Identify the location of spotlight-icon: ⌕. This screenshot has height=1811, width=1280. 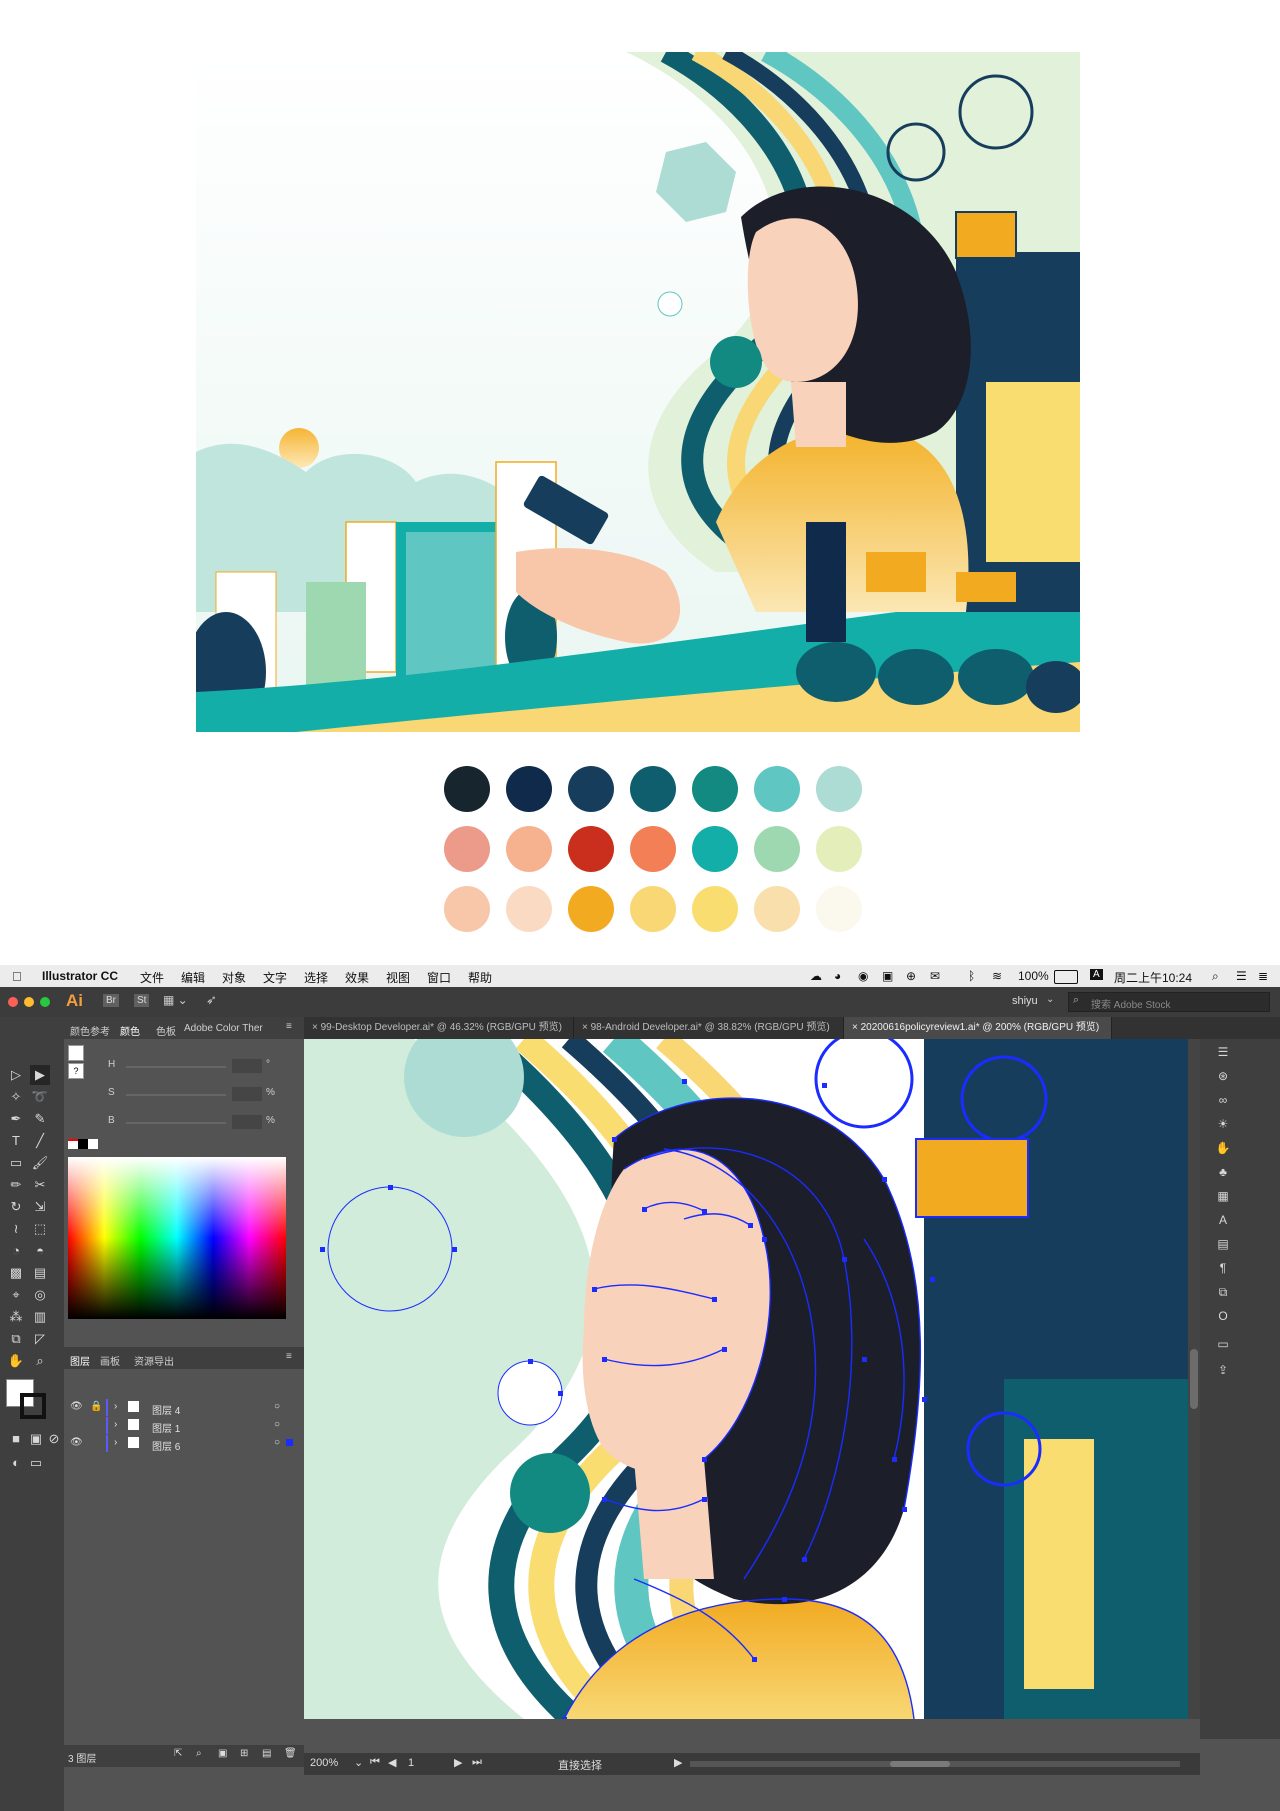
(1215, 976).